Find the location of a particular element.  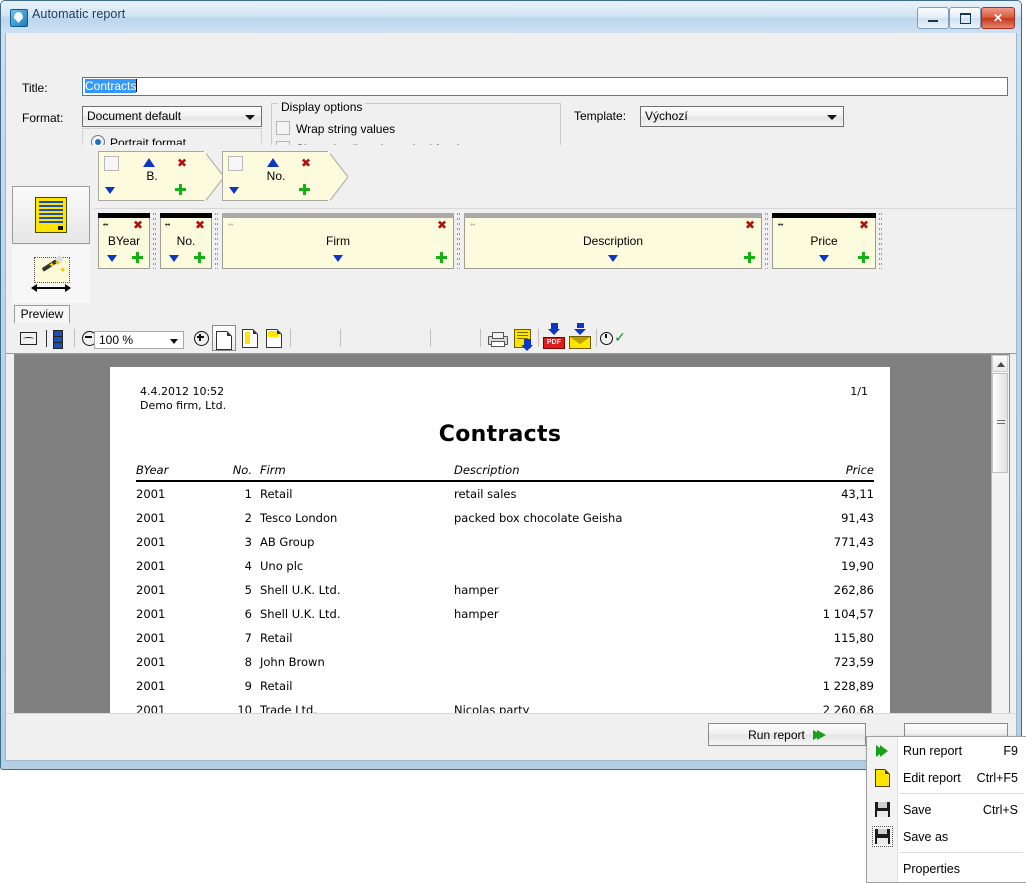

table-row: 2001 7 Retail 115,80 is located at coordinates (505, 638).